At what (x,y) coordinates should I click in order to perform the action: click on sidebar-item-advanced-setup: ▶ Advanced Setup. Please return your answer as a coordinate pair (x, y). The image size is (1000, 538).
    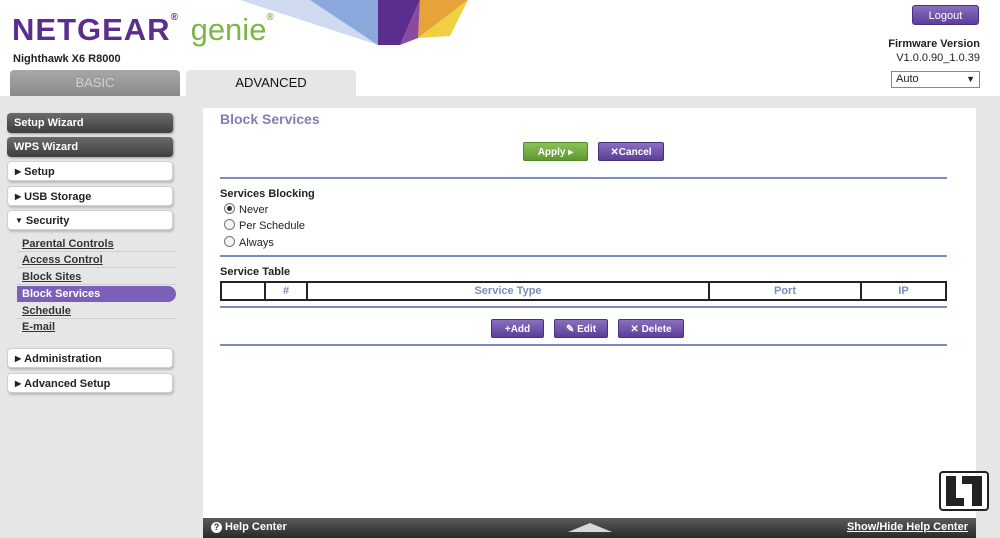
    Looking at the image, I should click on (90, 383).